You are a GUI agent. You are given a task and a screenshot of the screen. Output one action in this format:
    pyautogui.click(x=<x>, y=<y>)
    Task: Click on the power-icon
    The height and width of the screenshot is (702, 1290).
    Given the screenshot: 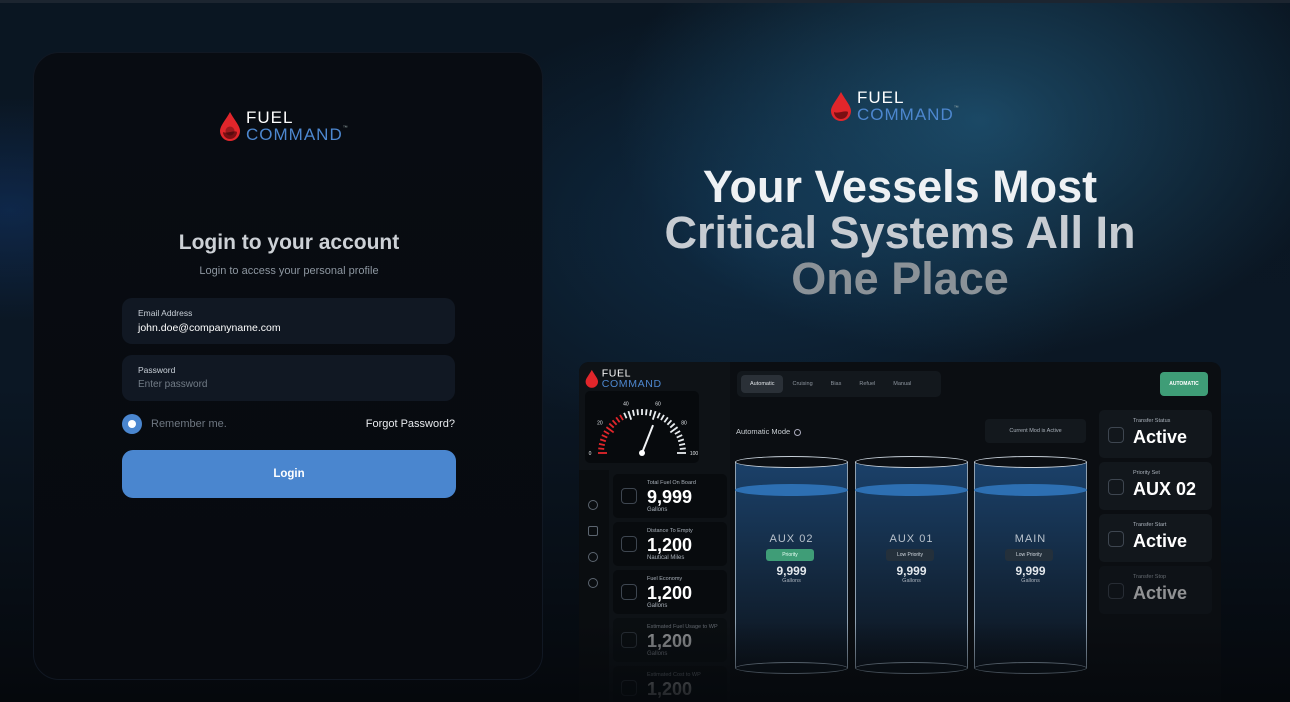 What is the action you would take?
    pyautogui.click(x=1116, y=591)
    